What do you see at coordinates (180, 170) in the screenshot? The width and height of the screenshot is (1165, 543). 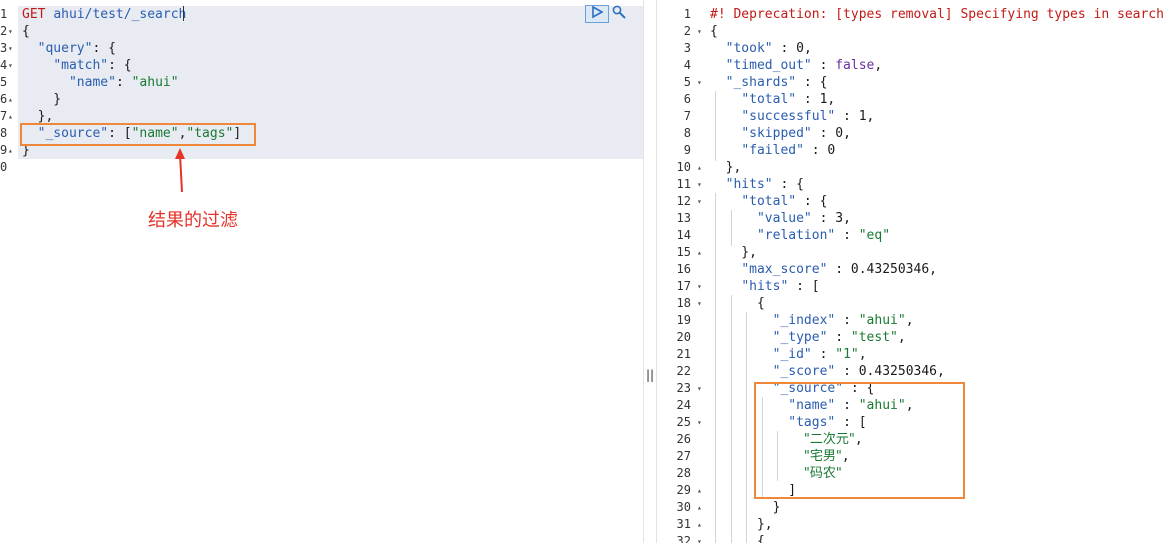 I see `annotation-arrow` at bounding box center [180, 170].